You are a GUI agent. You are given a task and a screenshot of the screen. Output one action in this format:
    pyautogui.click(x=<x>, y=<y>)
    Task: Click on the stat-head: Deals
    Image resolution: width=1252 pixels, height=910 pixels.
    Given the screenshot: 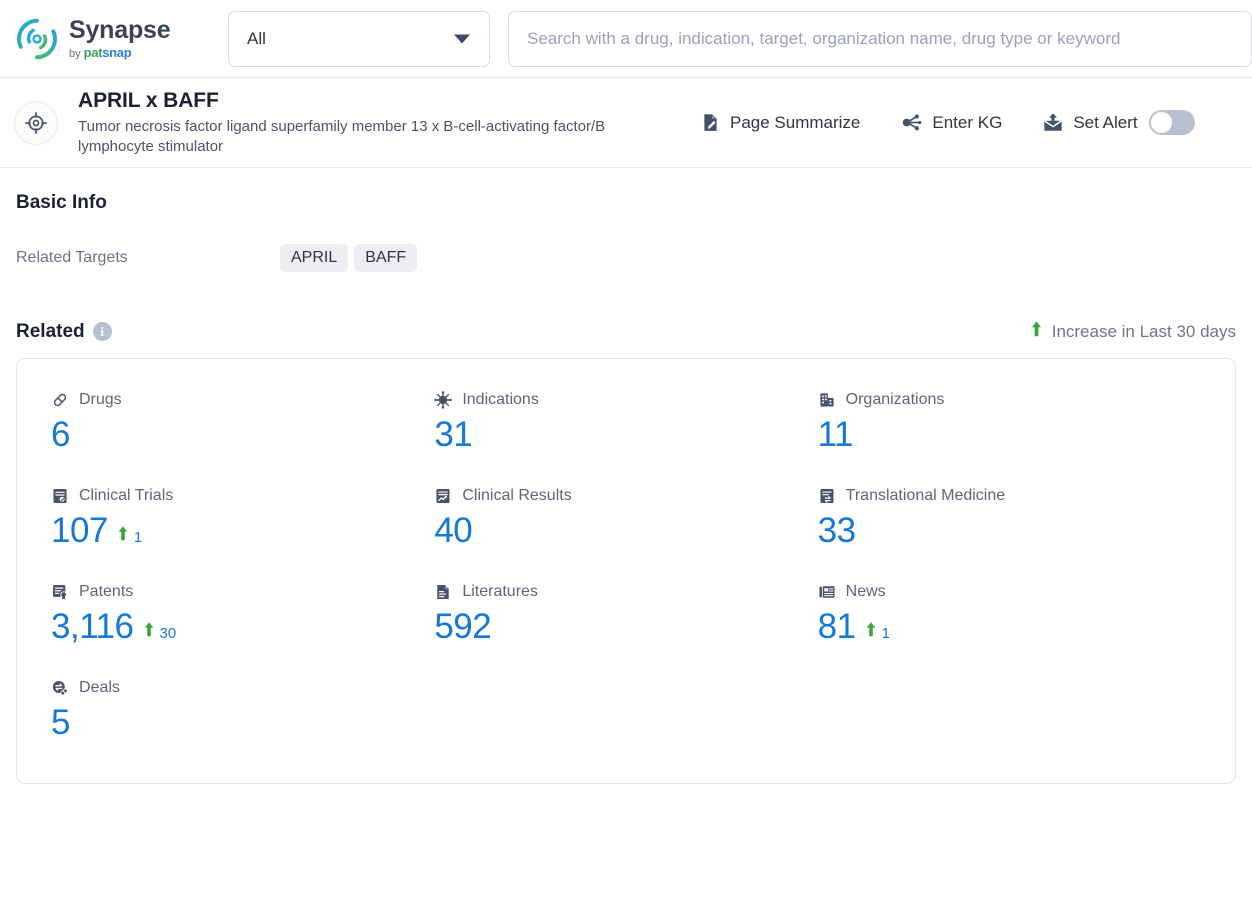 What is the action you would take?
    pyautogui.click(x=236, y=688)
    